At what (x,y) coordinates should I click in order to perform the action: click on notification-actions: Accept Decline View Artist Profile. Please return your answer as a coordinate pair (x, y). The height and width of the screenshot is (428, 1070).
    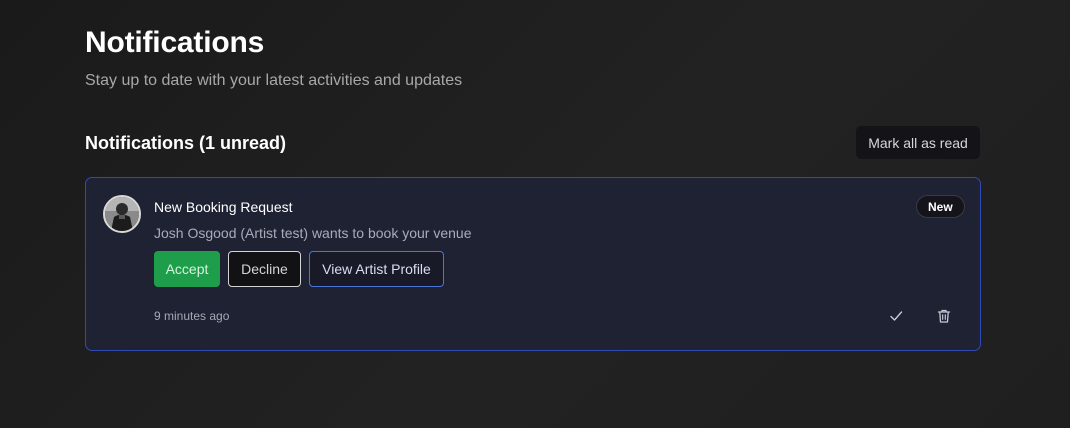
    Looking at the image, I should click on (299, 269).